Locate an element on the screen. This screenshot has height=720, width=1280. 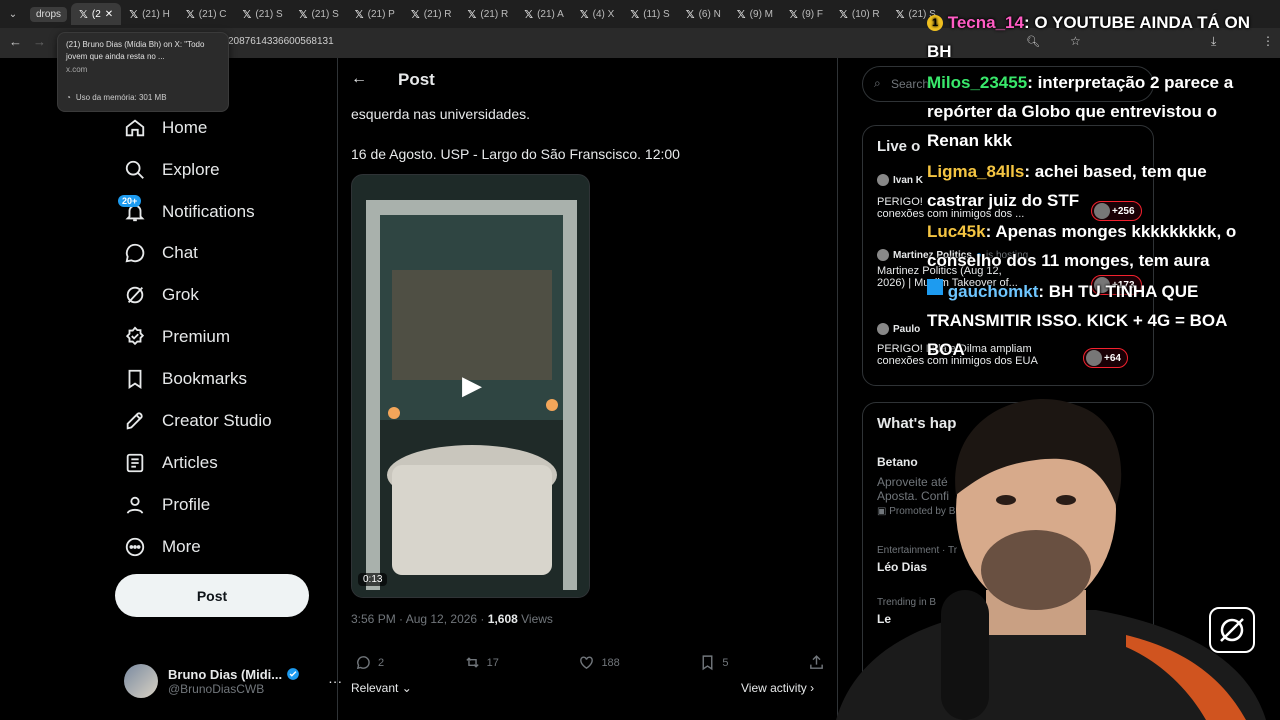
streamer-webcam-image is located at coordinates (1051, 559).